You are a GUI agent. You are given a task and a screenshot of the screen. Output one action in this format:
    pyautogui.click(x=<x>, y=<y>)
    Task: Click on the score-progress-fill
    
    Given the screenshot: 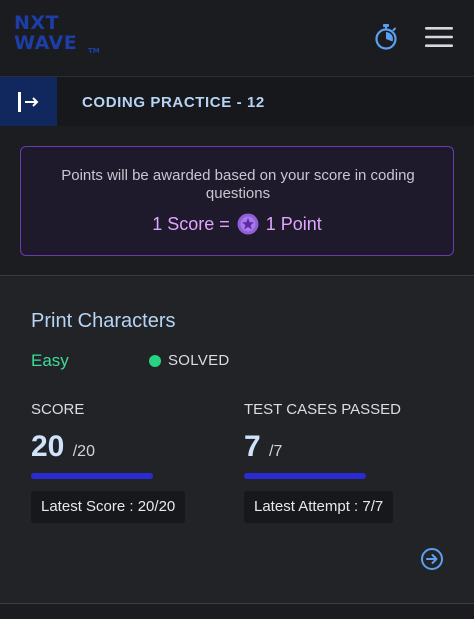 What is the action you would take?
    pyautogui.click(x=92, y=476)
    